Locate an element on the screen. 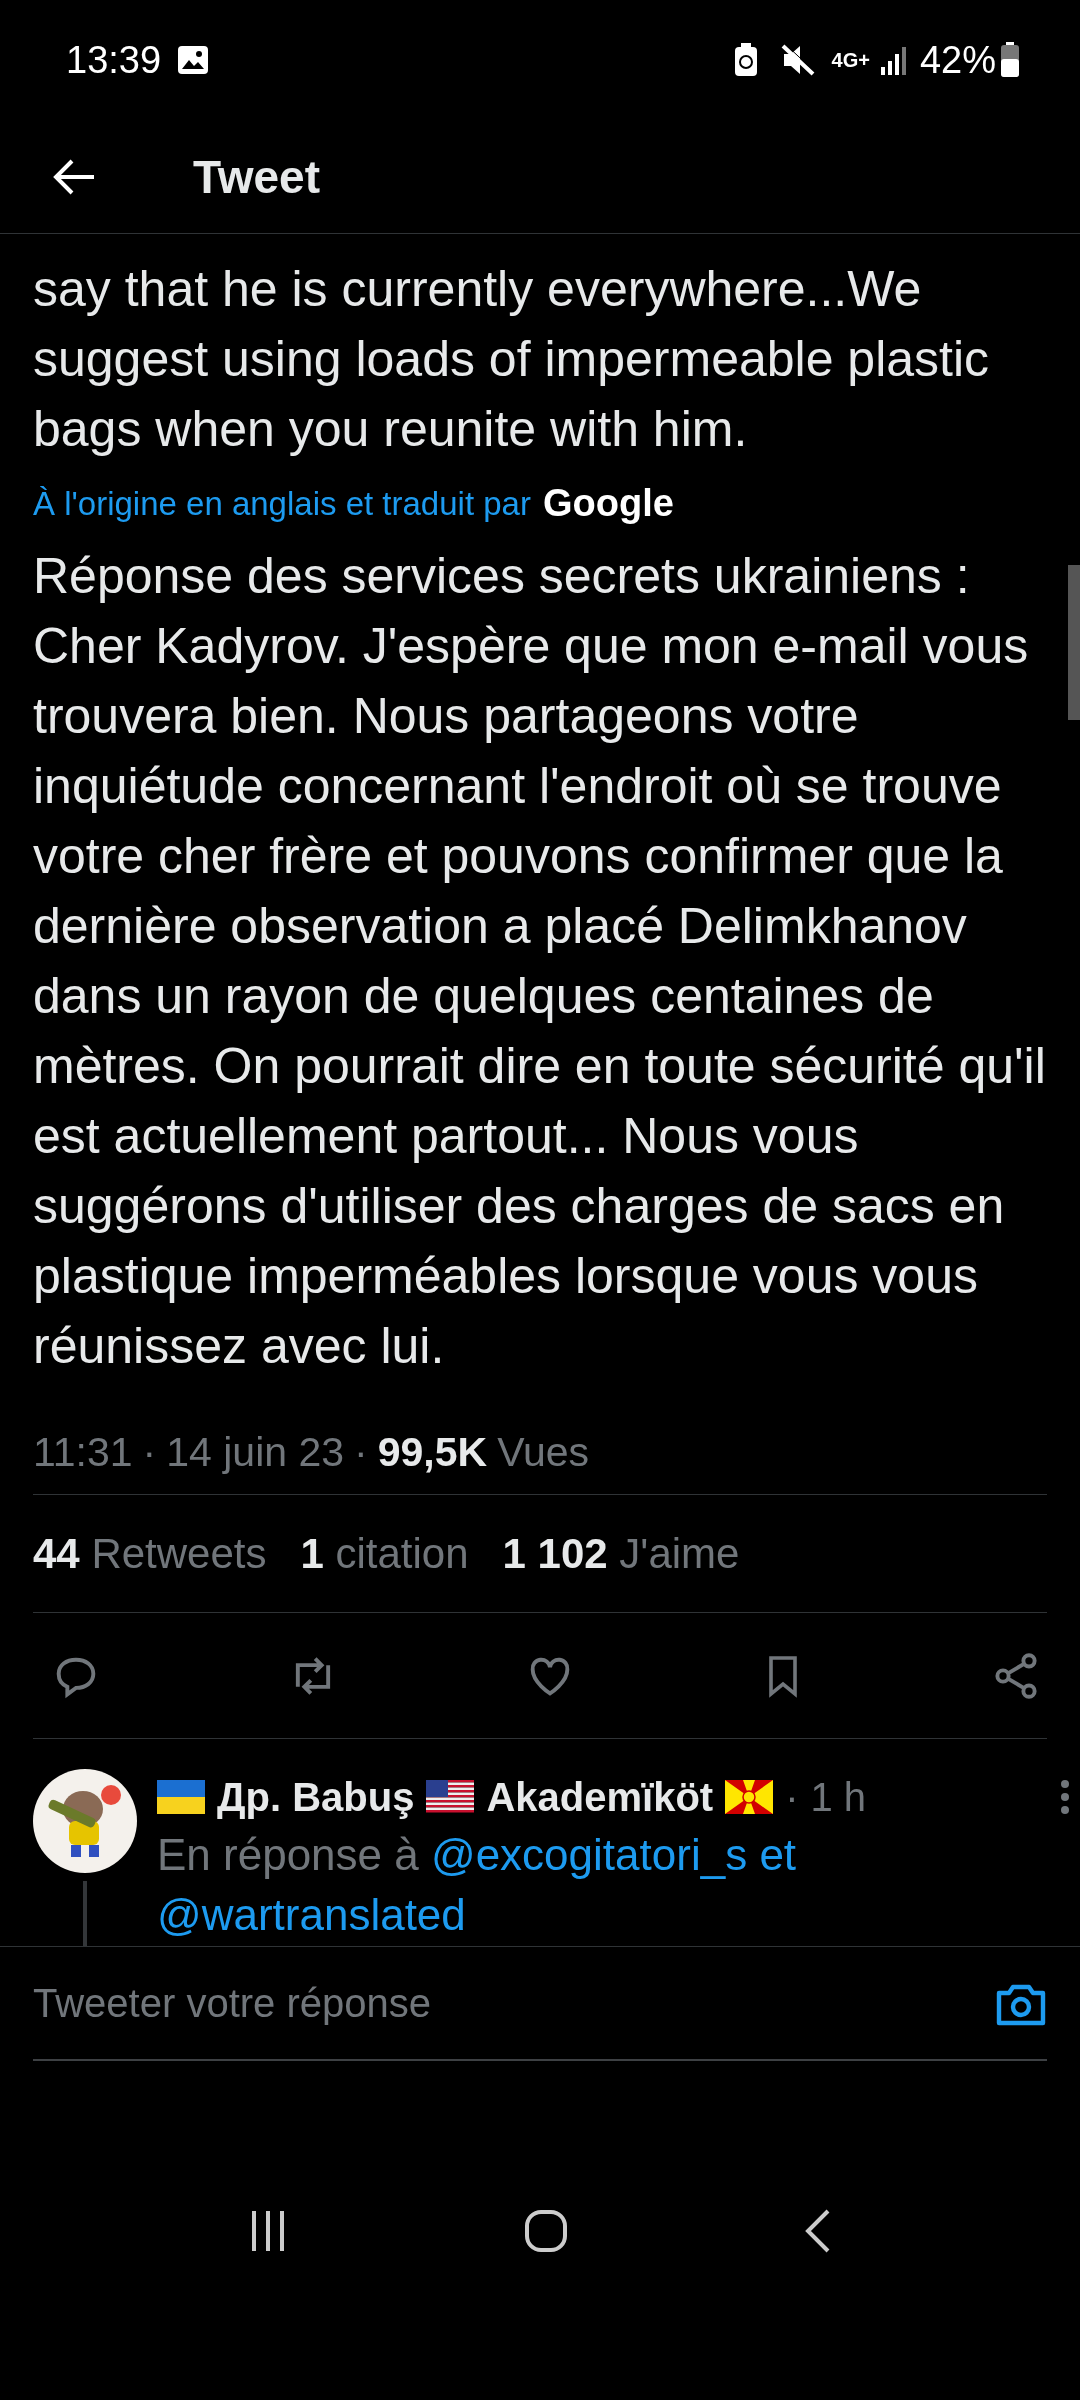 The height and width of the screenshot is (2400, 1080). reply-input: Tweeter votre réponse is located at coordinates (383, 2003).